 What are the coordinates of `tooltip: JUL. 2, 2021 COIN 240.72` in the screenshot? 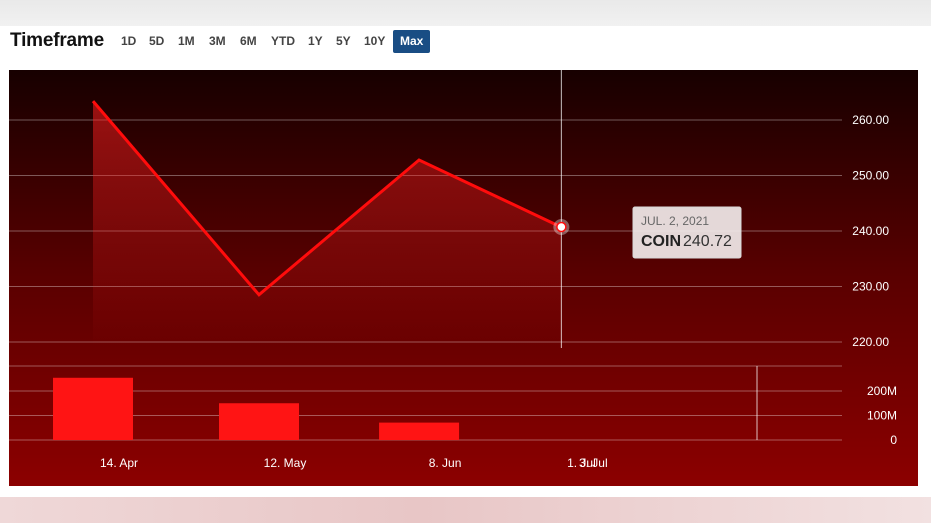 It's located at (687, 232).